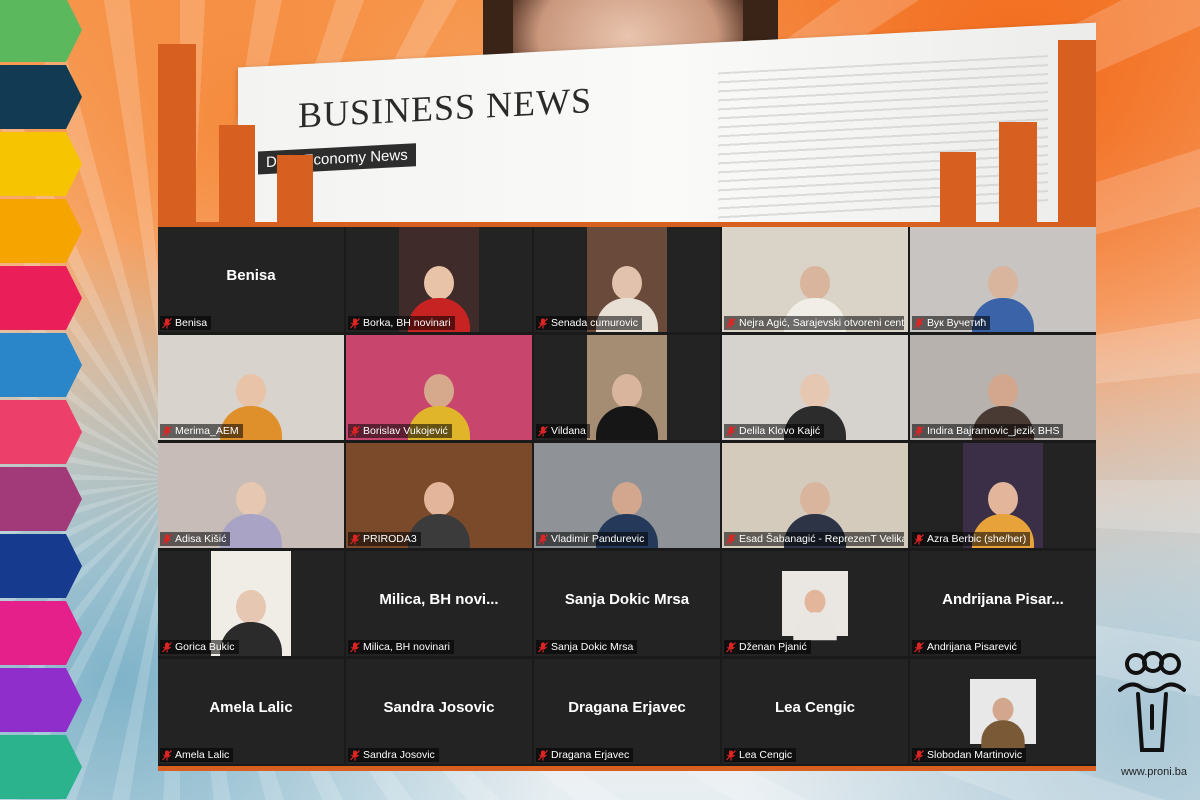 This screenshot has height=800, width=1200. I want to click on participant-tile: Milica, BH novi... Milica, BH novinari, so click(439, 603).